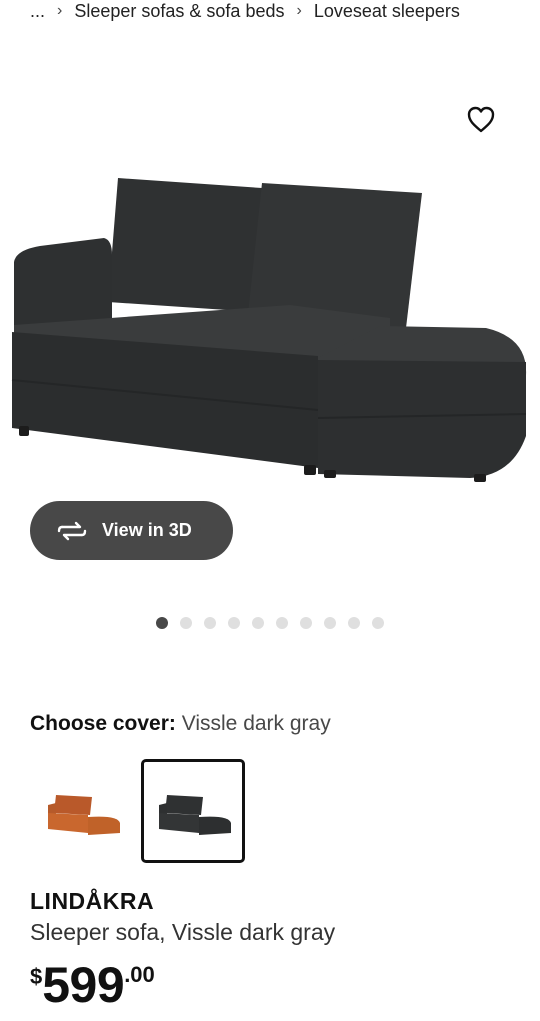  Describe the element at coordinates (180, 724) in the screenshot. I see `cover-selector-heading: Choose cover: Vissle dark gray` at that location.